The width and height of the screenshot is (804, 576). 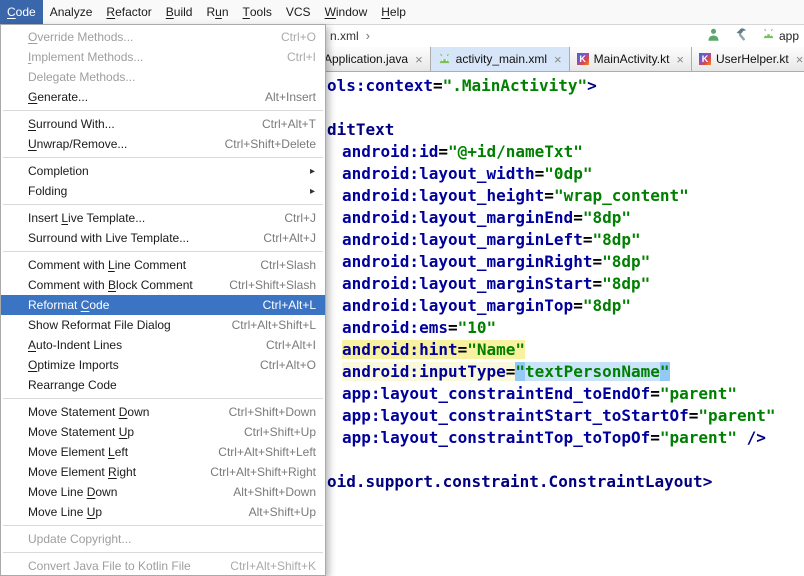 What do you see at coordinates (163, 345) in the screenshot?
I see `menu-item-auto-indent-lines: Auto-Indent Lines Ctrl+Alt+I` at bounding box center [163, 345].